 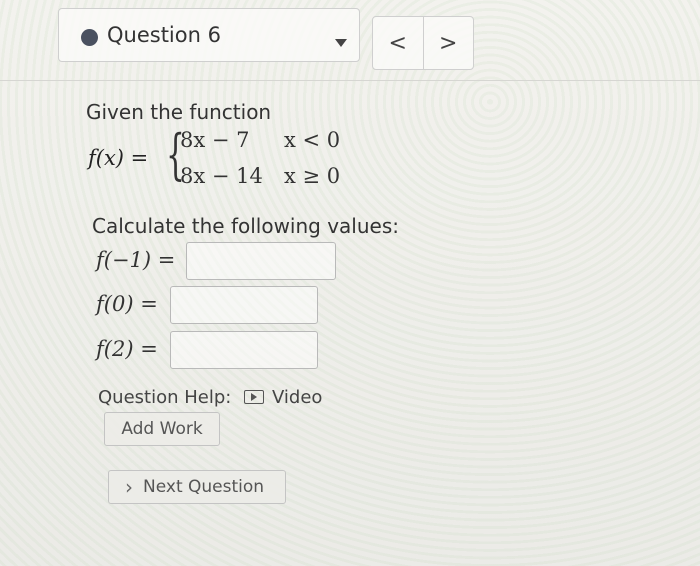 What do you see at coordinates (165, 397) in the screenshot?
I see `question-help-label: Question Help:` at bounding box center [165, 397].